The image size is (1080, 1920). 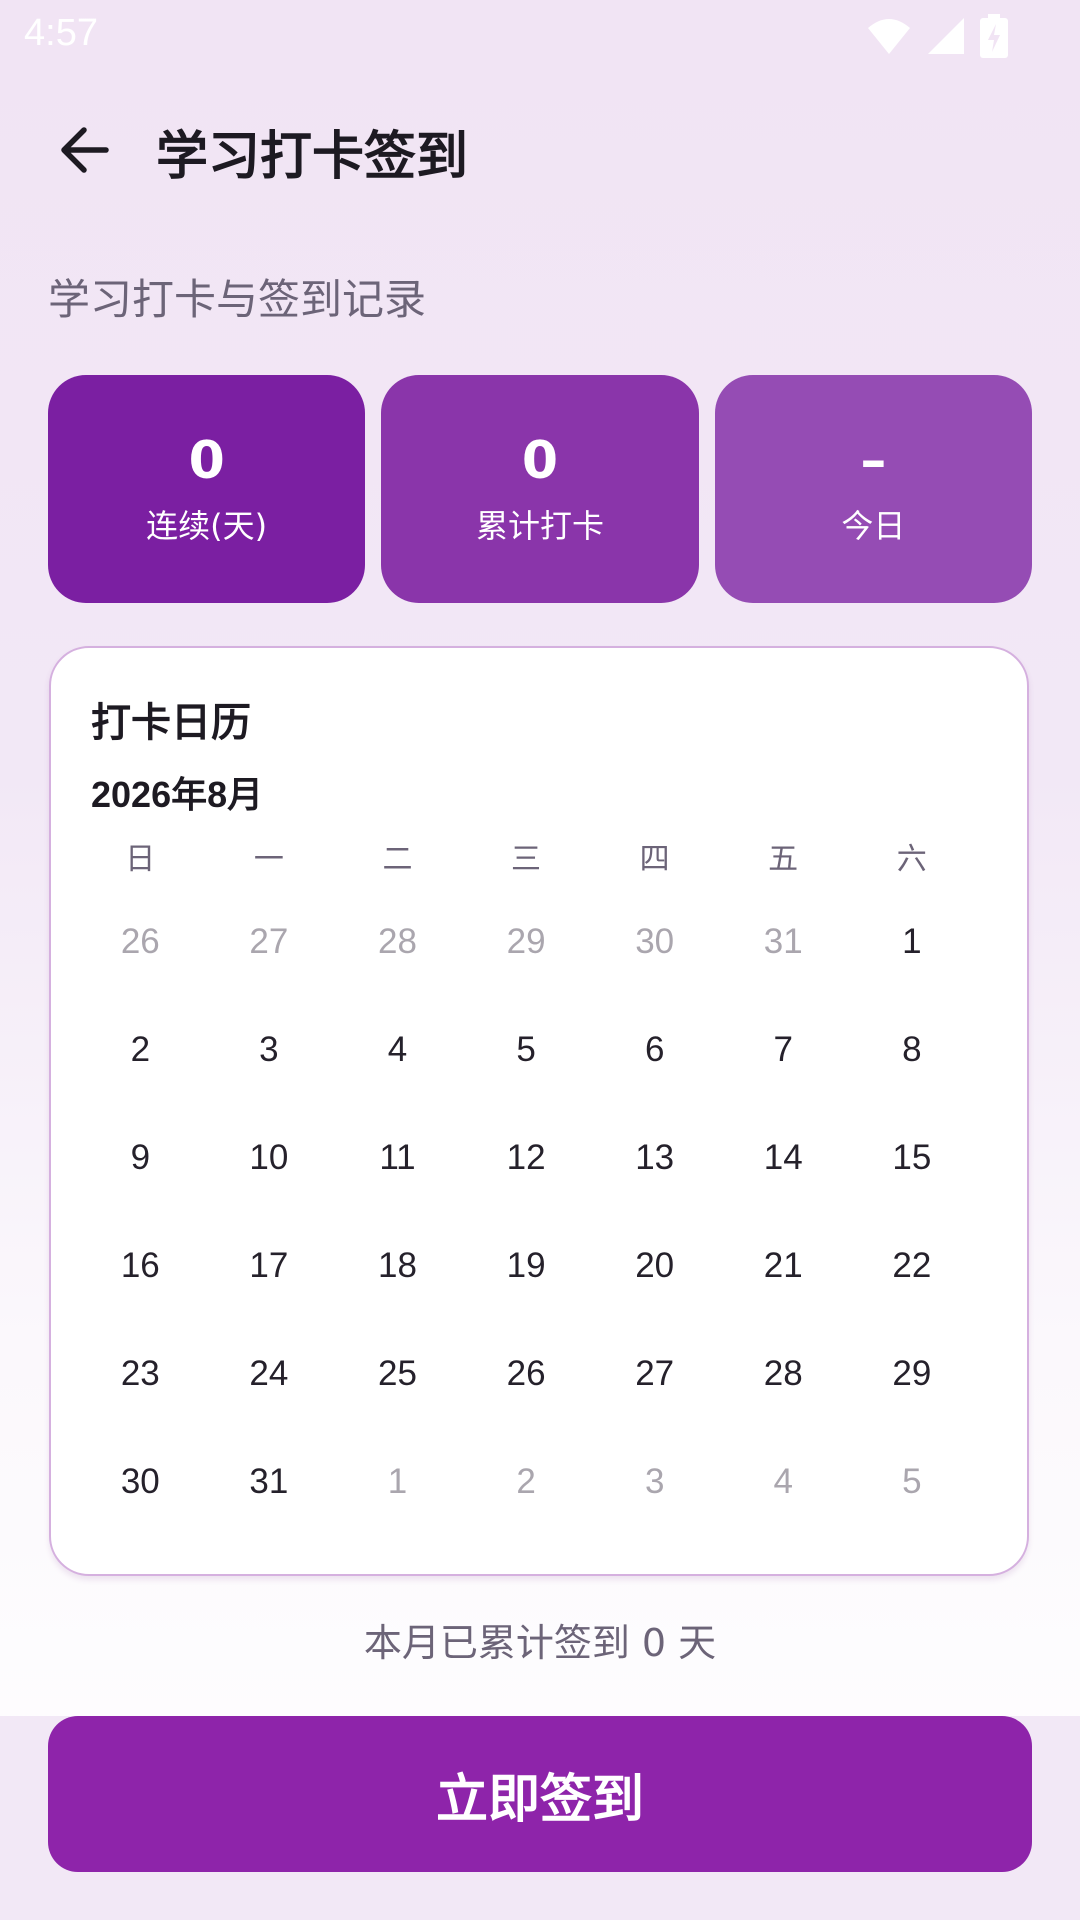 I want to click on calendar-day: 18, so click(x=397, y=1266).